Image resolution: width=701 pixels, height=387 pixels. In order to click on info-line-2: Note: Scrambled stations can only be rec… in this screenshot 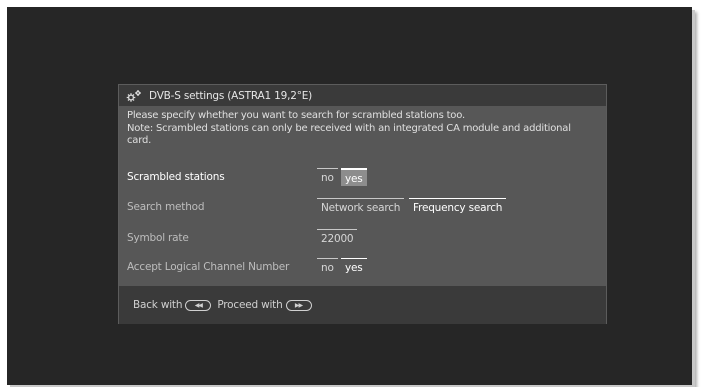, I will do `click(349, 128)`.